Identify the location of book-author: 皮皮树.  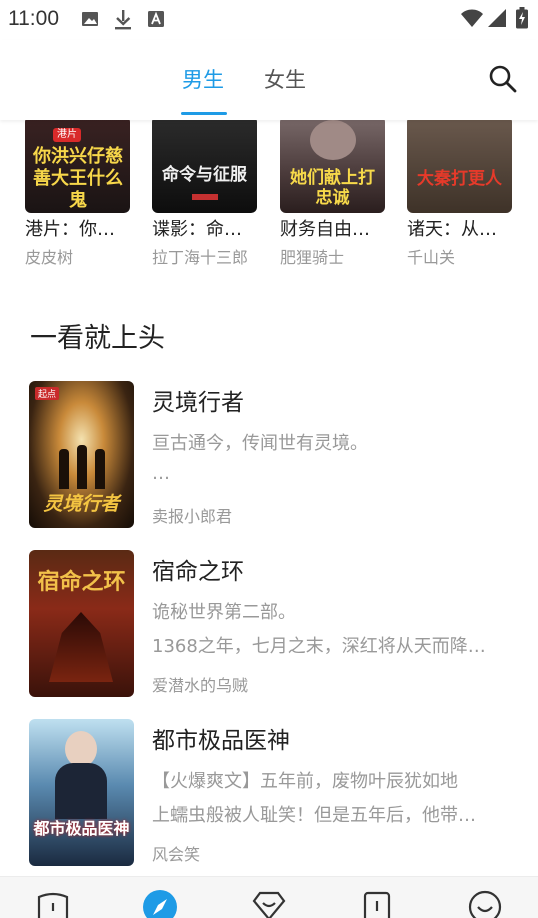
(49, 257).